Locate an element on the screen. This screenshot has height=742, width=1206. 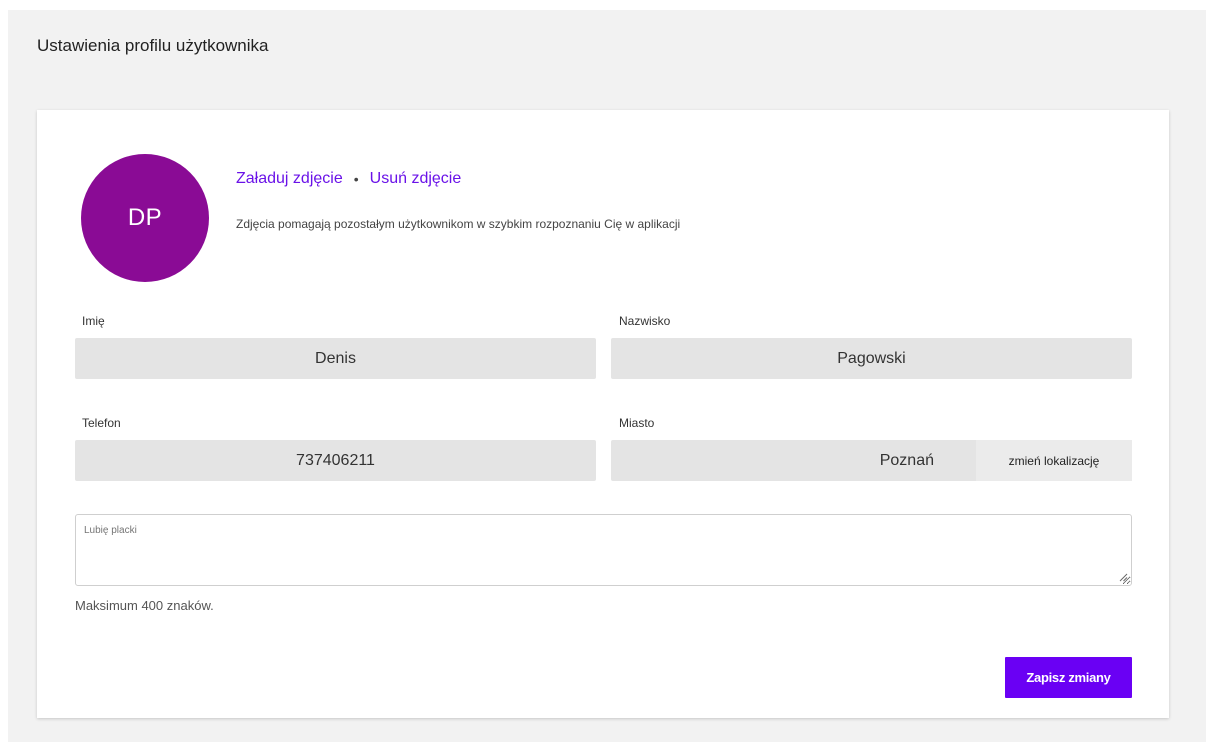
upload-photo-link: Załaduj zdjęcie is located at coordinates (289, 179).